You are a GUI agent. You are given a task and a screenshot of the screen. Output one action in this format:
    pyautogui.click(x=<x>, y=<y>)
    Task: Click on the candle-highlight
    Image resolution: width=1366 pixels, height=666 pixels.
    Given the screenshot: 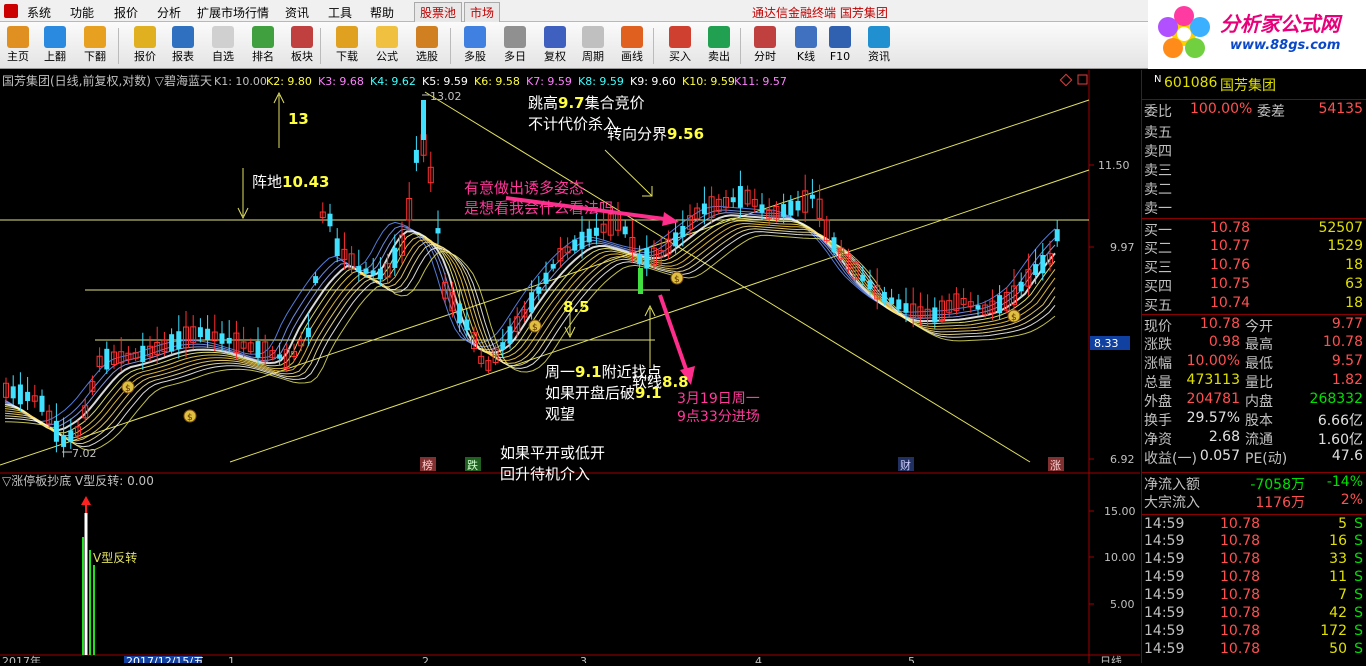 What is the action you would take?
    pyautogui.click(x=640, y=281)
    